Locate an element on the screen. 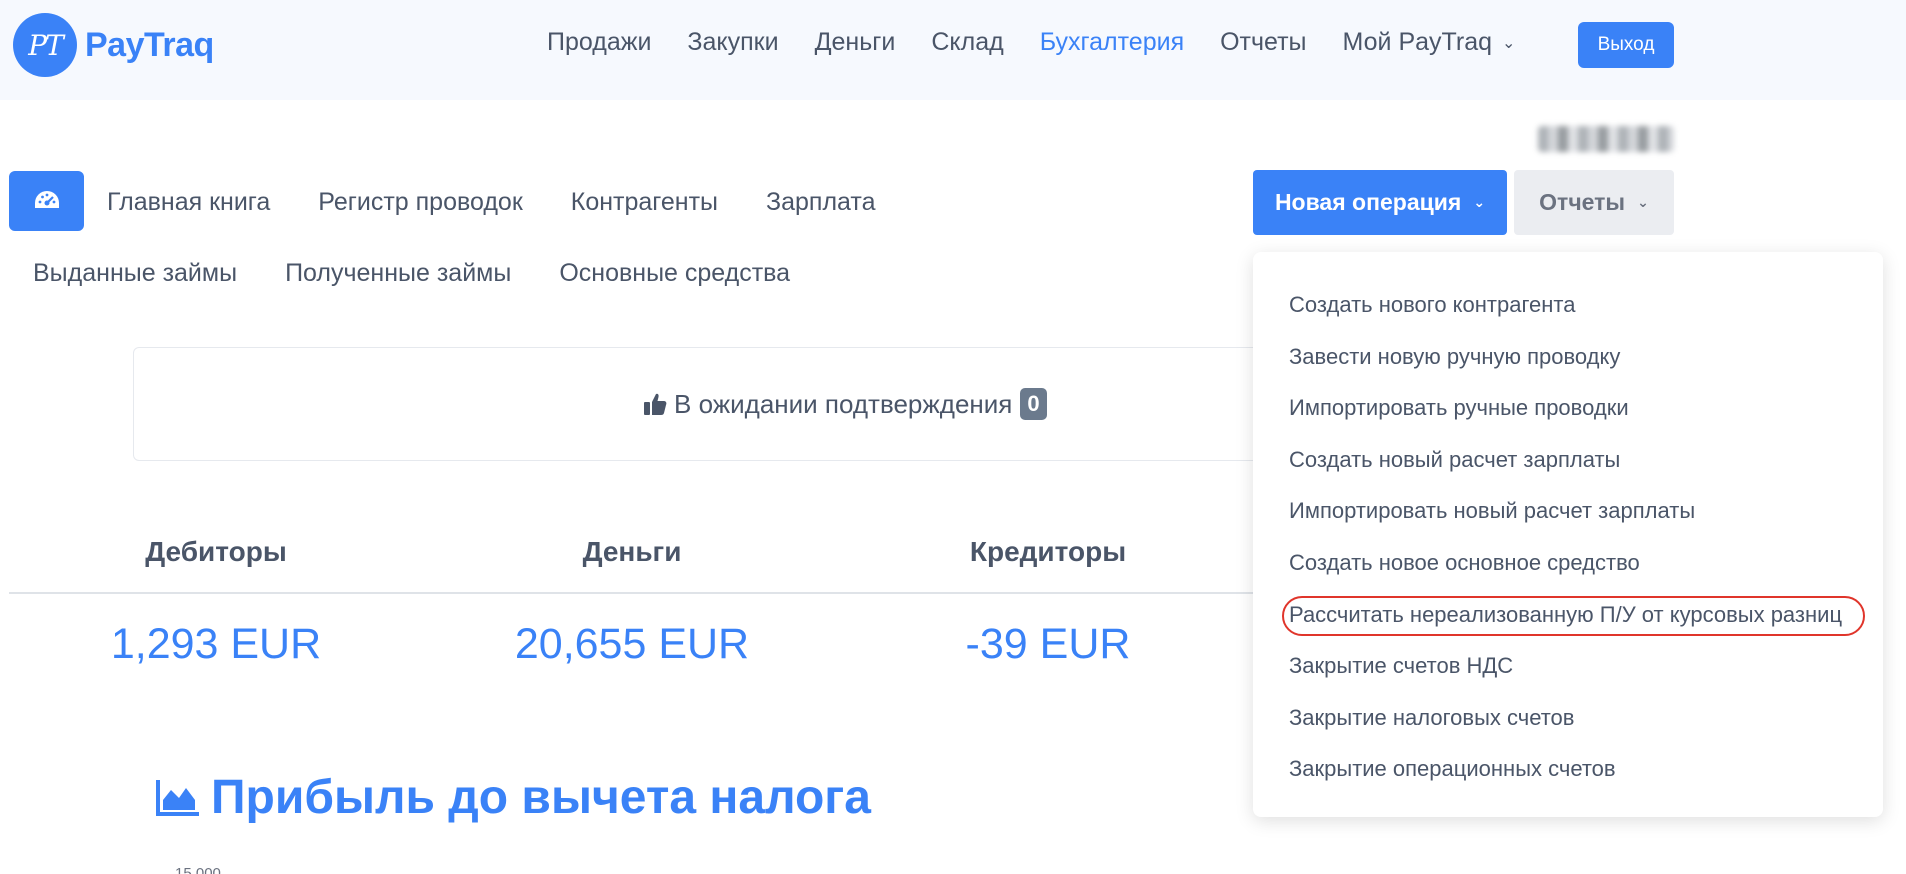 The image size is (1906, 874). my-paytraq-label: Мой PayTraq is located at coordinates (1417, 42).